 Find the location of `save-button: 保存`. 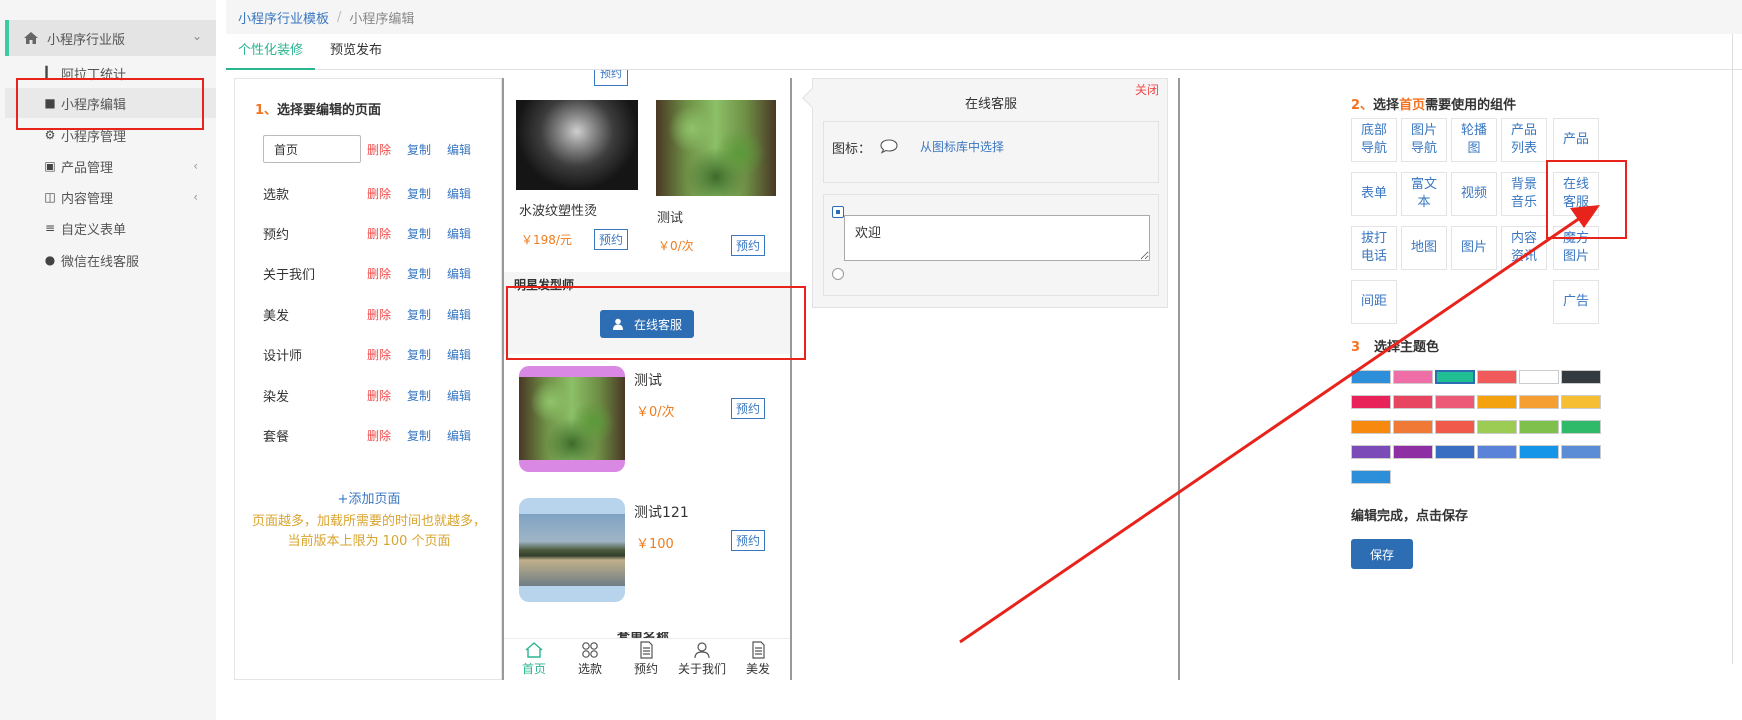

save-button: 保存 is located at coordinates (1382, 554).